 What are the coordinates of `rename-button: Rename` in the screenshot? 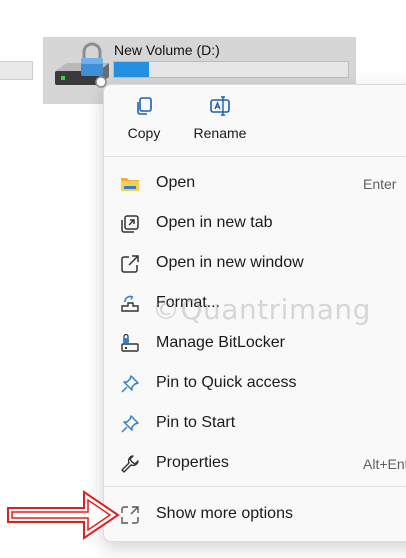 It's located at (220, 123).